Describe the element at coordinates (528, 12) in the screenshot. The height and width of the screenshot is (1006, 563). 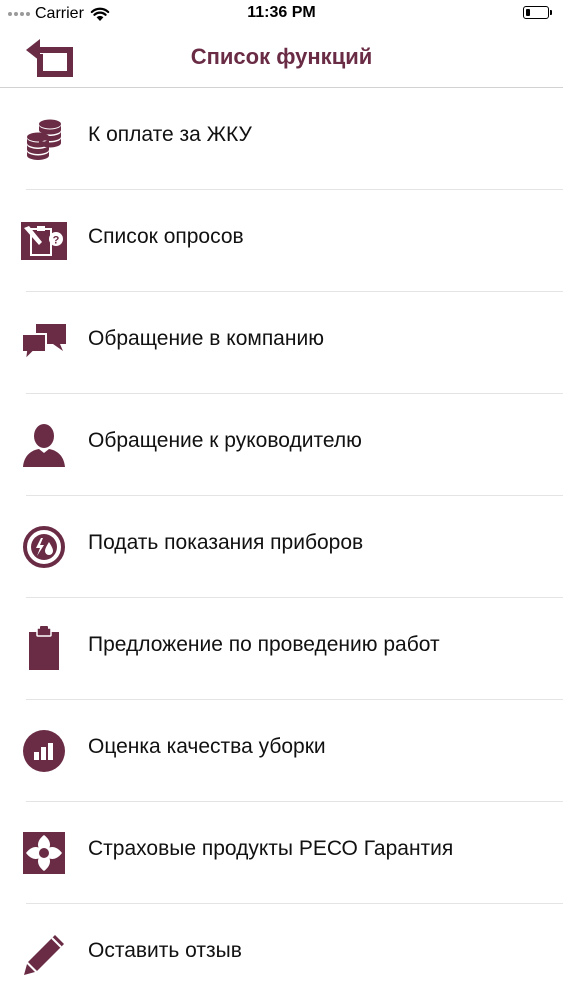
I see `battery-fill` at that location.